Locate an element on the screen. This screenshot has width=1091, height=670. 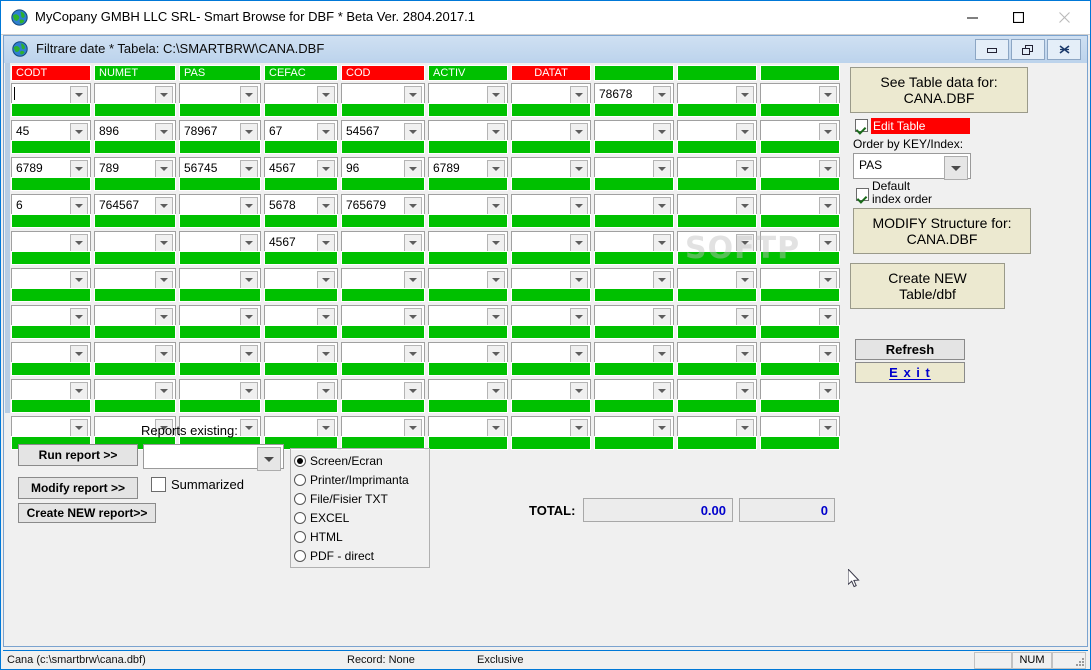
resize-grip-icon is located at coordinates (1080, 662).